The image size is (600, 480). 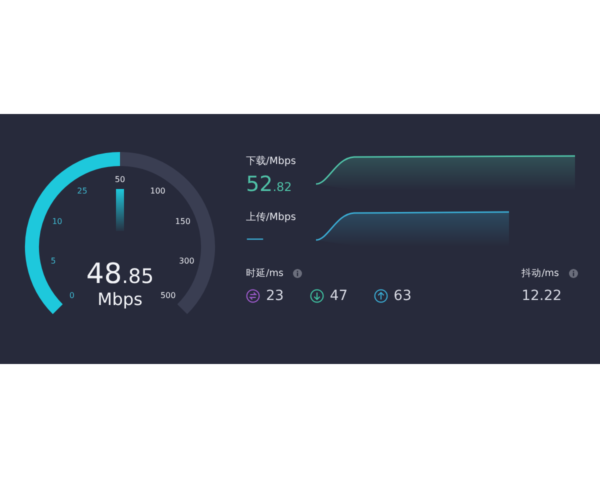 What do you see at coordinates (182, 221) in the screenshot?
I see `gauge-tick-label: 150` at bounding box center [182, 221].